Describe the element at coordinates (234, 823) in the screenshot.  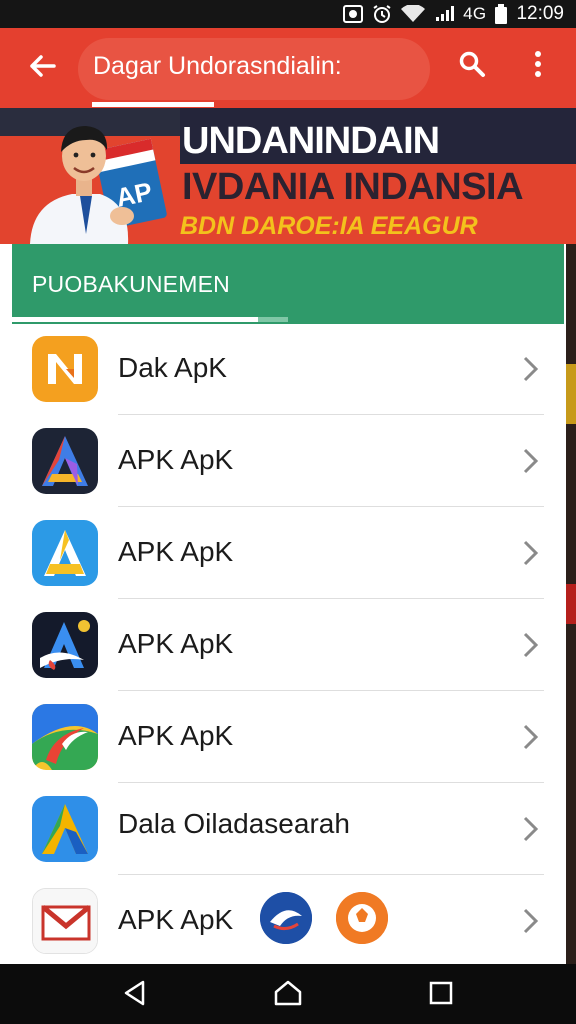
I see `app-name: Dala Oiladasearah` at that location.